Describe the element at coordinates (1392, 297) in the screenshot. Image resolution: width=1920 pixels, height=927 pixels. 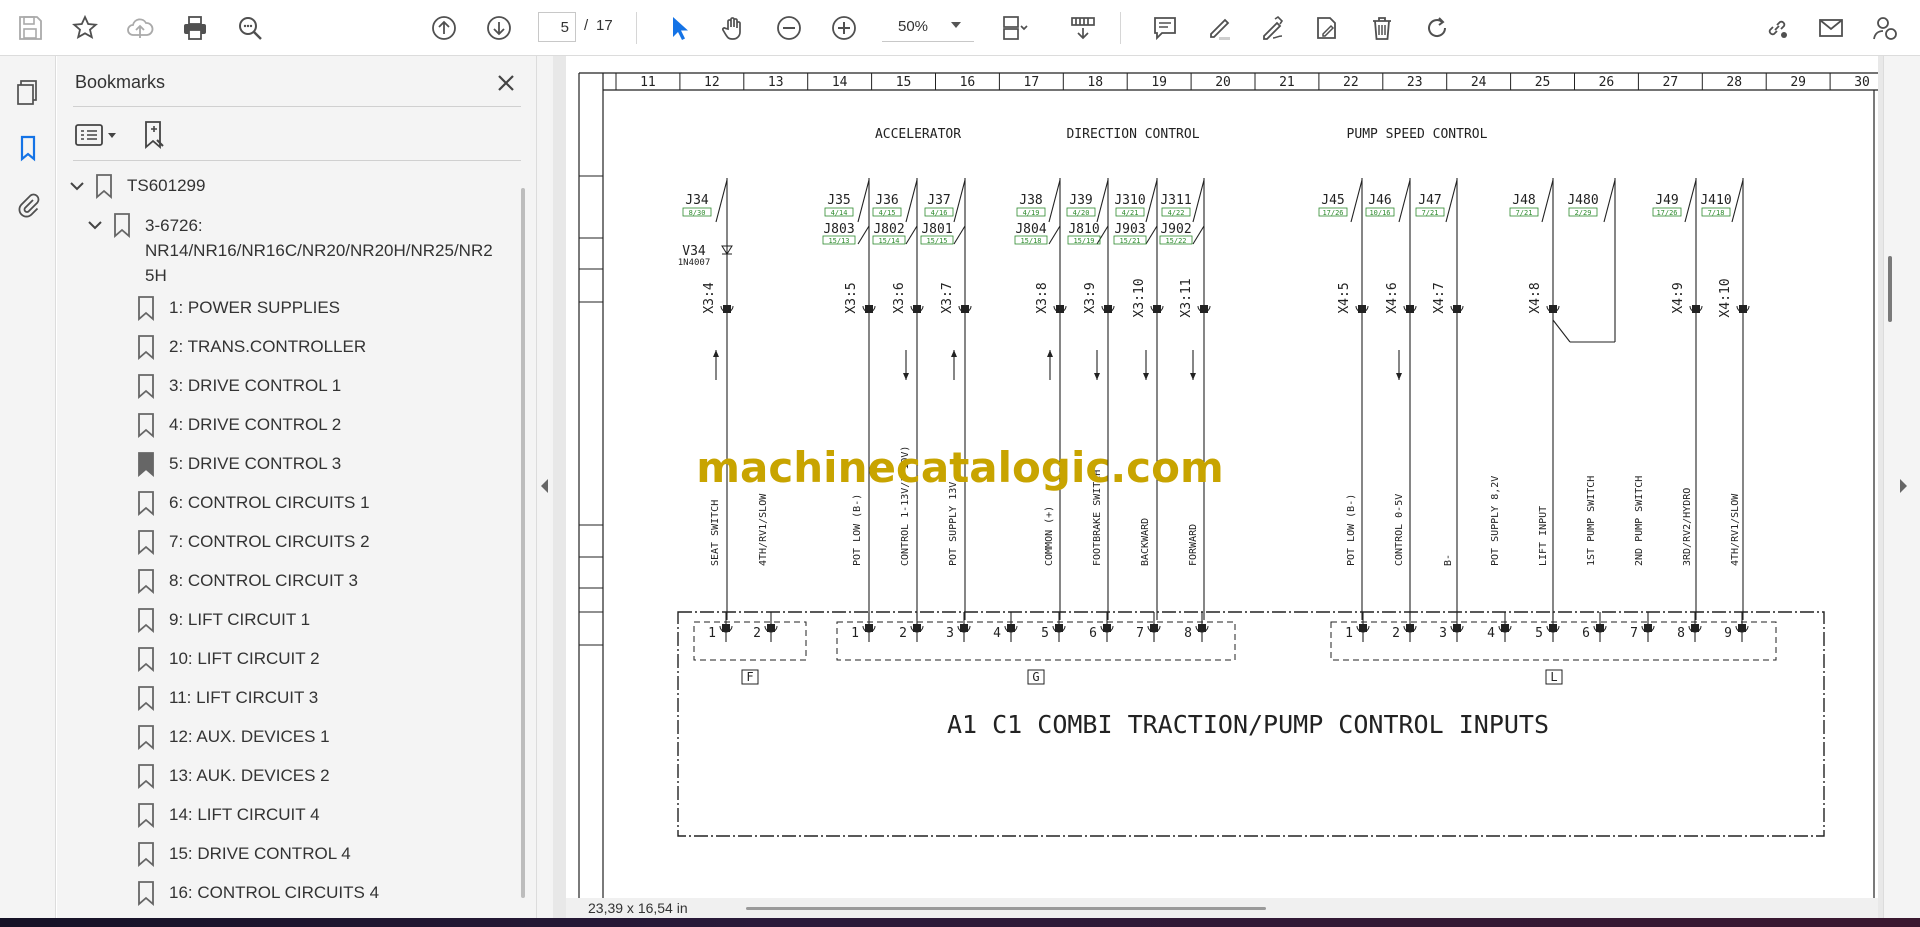
I see `connector-label: X4:6` at that location.